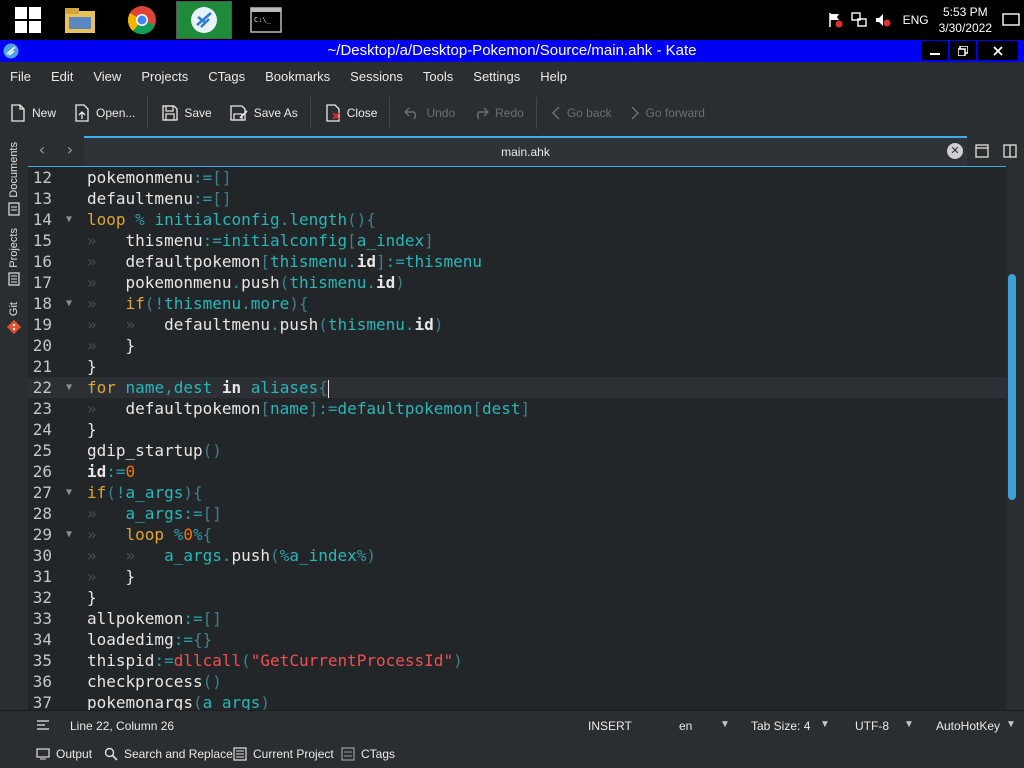 This screenshot has width=1024, height=768. Describe the element at coordinates (496, 76) in the screenshot. I see `menu-settings: Settings` at that location.